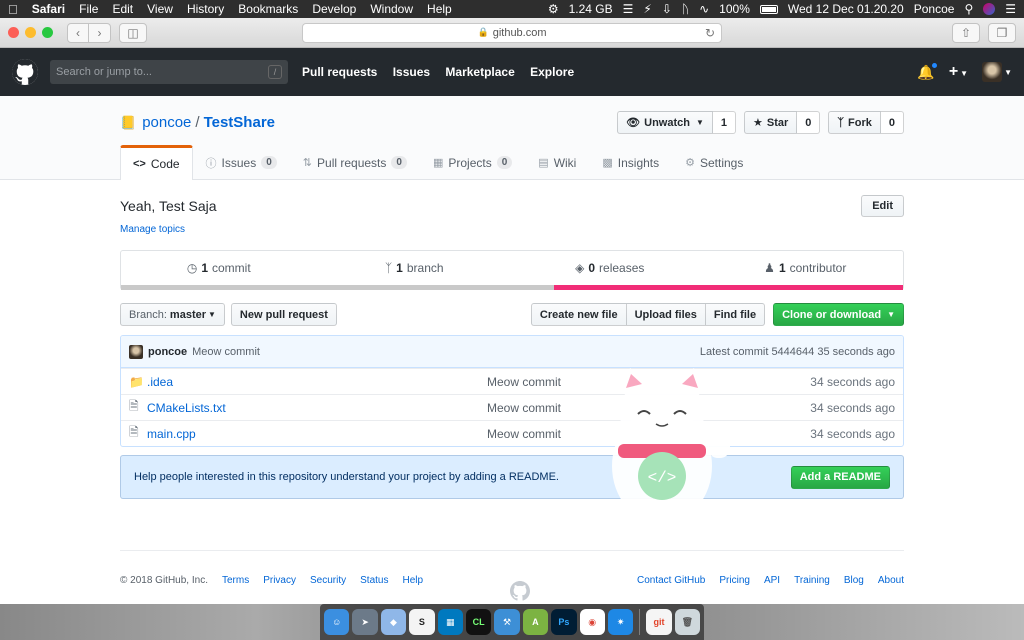 This screenshot has width=1024, height=640. What do you see at coordinates (337, 622) in the screenshot?
I see `finder-icon: ☺` at bounding box center [337, 622].